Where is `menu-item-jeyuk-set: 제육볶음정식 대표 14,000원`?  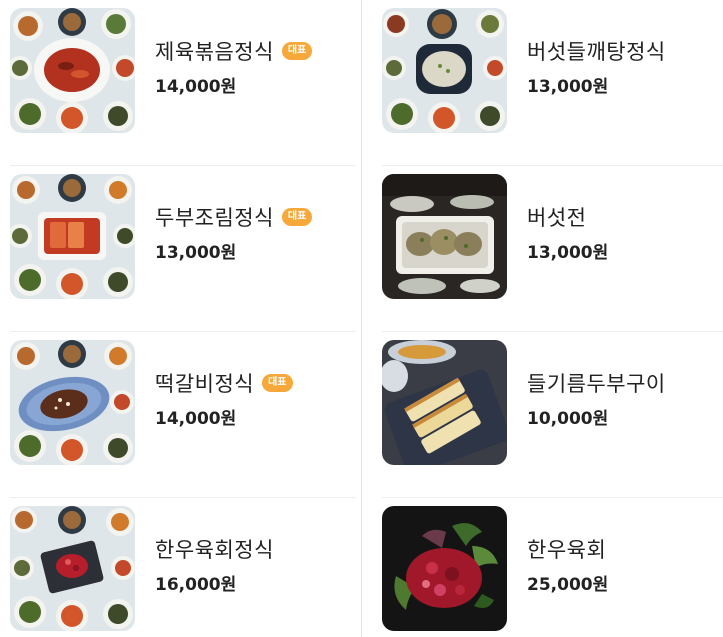
menu-item-jeyuk-set: 제육볶음정식 대표 14,000원 is located at coordinates (183, 83).